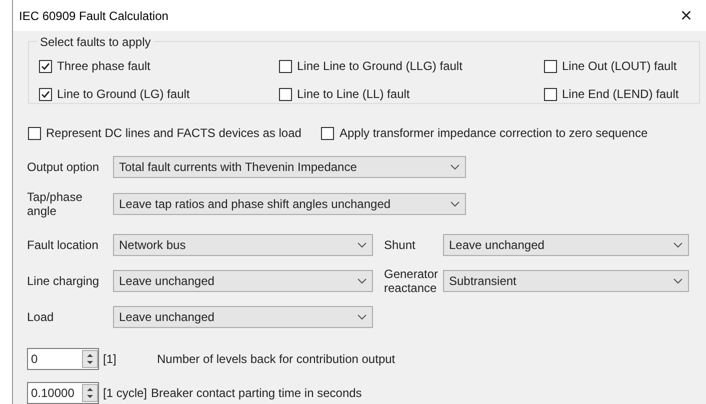 The width and height of the screenshot is (706, 404). What do you see at coordinates (289, 167) in the screenshot?
I see `dropdown: Total fault currents with Thevenin Impedance` at bounding box center [289, 167].